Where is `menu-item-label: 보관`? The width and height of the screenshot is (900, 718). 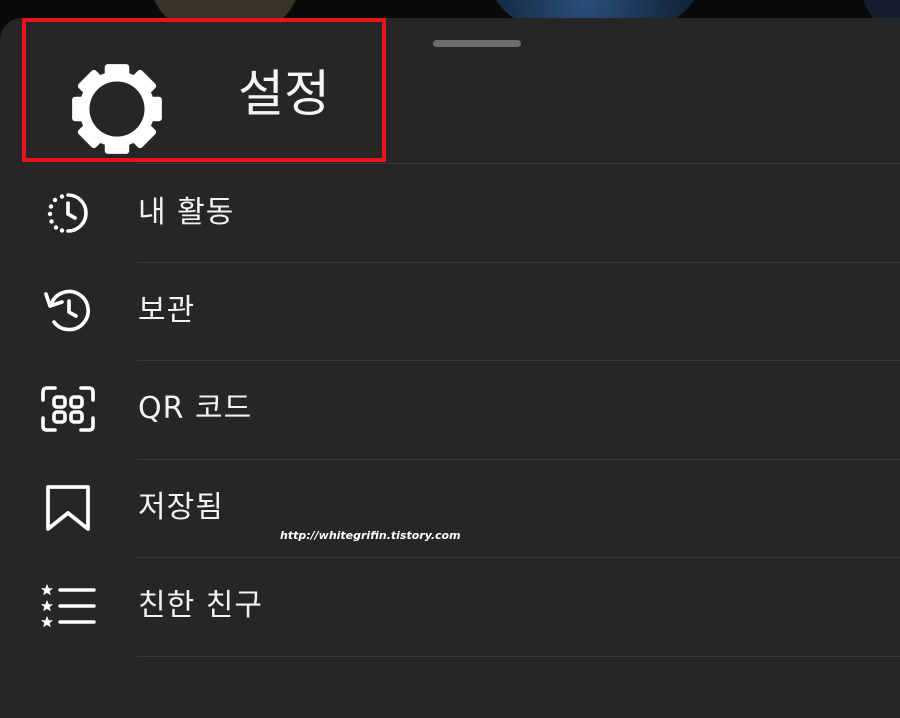 menu-item-label: 보관 is located at coordinates (167, 310).